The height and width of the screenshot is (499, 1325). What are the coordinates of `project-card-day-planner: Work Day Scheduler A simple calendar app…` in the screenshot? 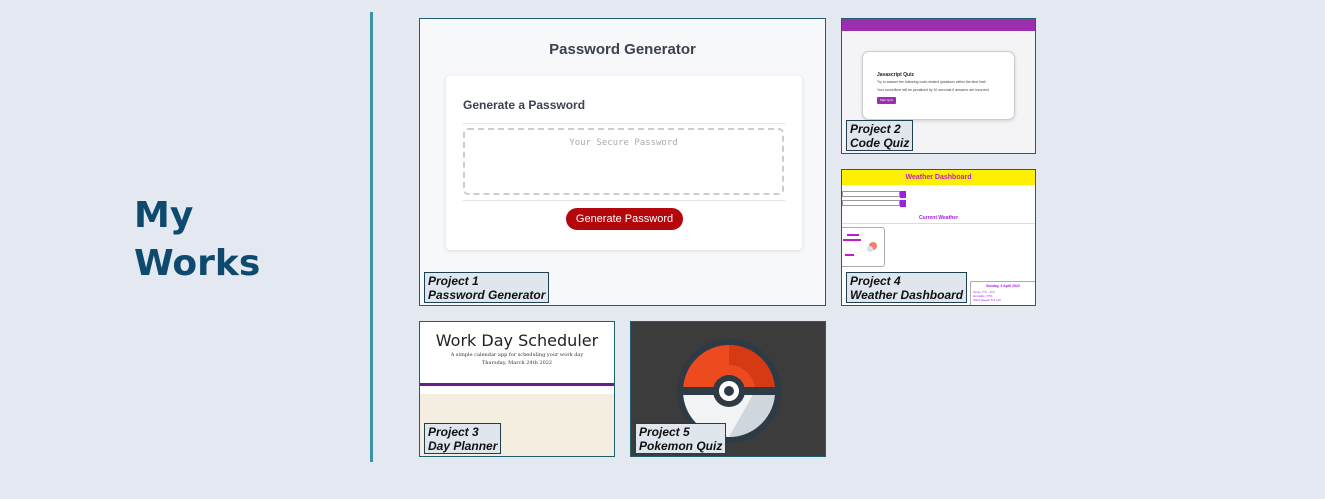 It's located at (517, 389).